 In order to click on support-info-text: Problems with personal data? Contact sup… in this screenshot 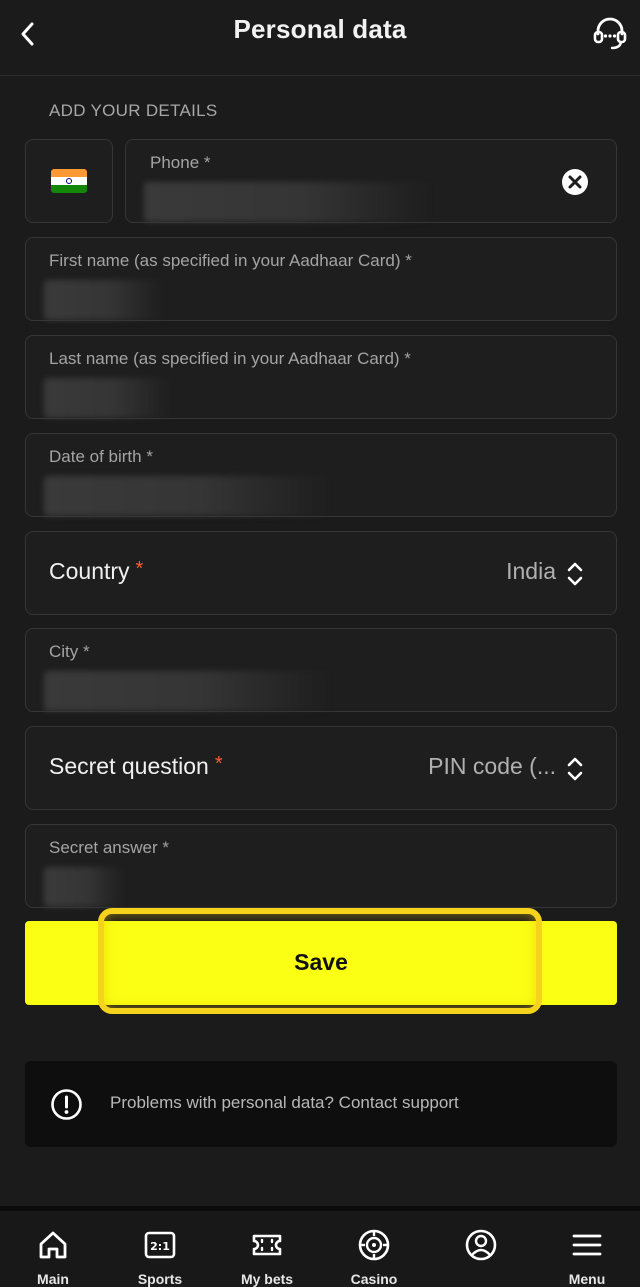, I will do `click(284, 1102)`.